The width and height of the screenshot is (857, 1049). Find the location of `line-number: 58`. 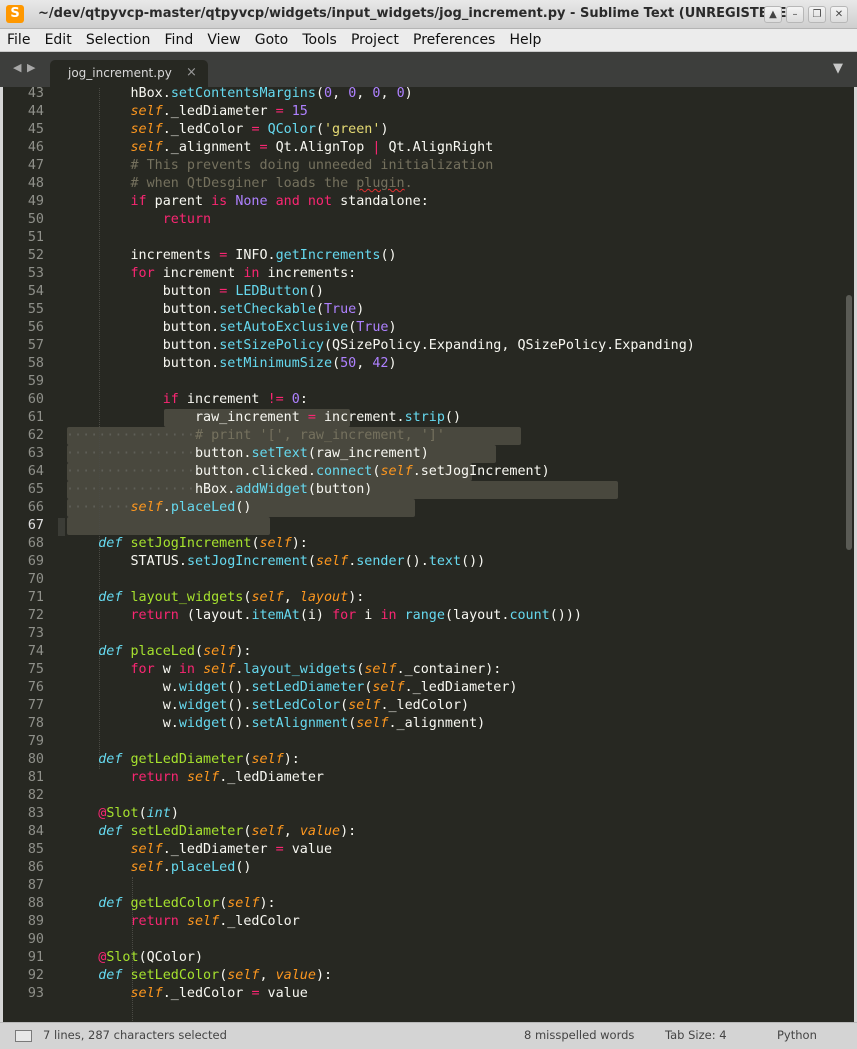

line-number: 58 is located at coordinates (35, 363).